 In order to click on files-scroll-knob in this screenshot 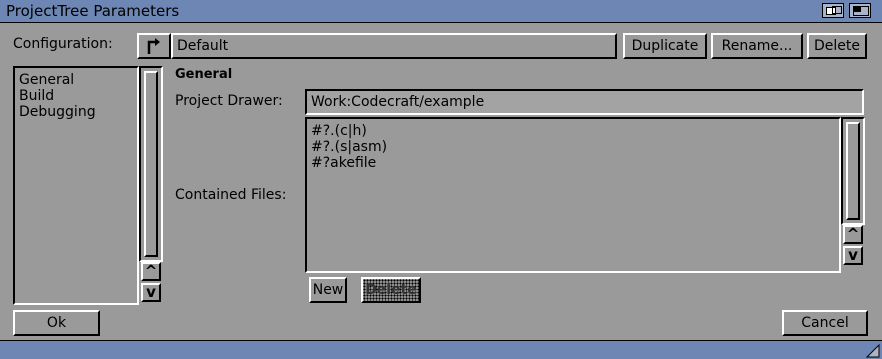, I will do `click(853, 171)`.